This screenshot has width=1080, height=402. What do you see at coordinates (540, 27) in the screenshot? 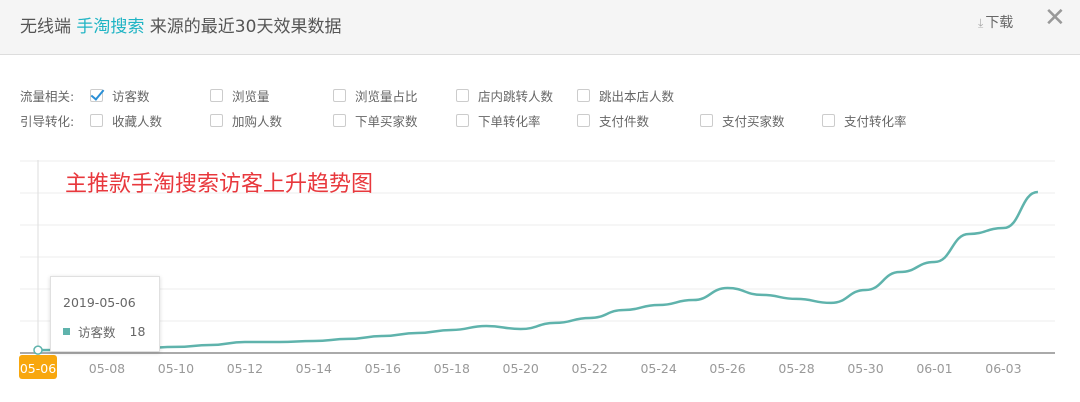
I see `dialog-header: 无线端 手淘搜索 来源的最近30天效果数据 ⤓ 下载 ✕` at bounding box center [540, 27].